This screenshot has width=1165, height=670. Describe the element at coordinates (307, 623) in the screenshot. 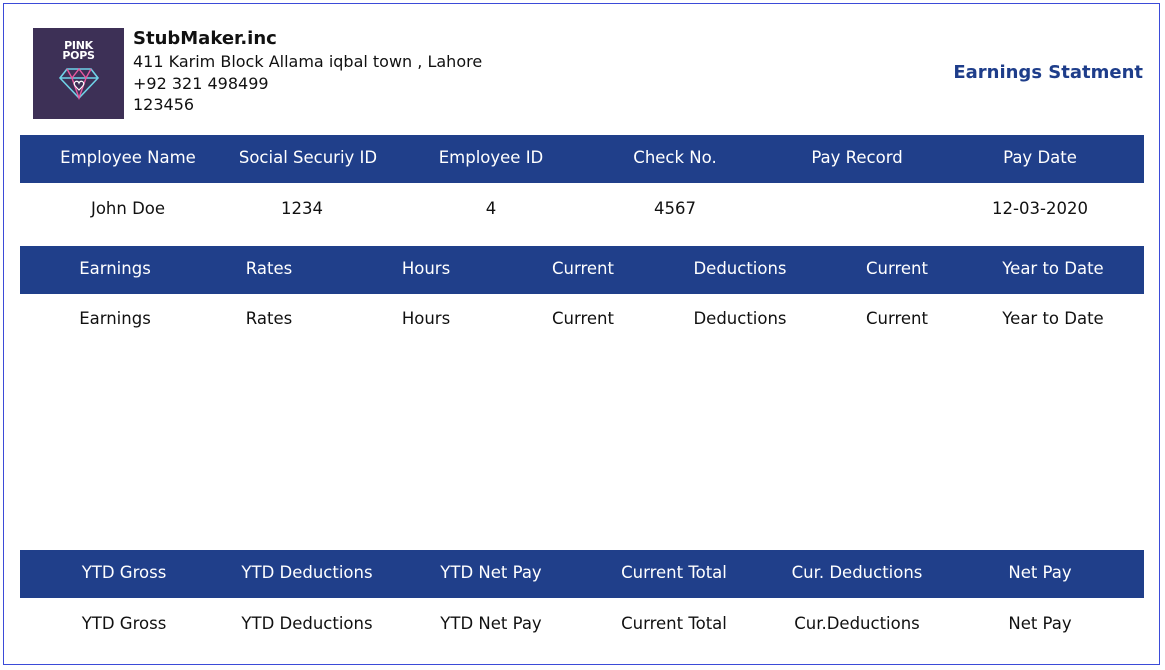

I see `ytd-deductions-value: YTD Deductions` at that location.